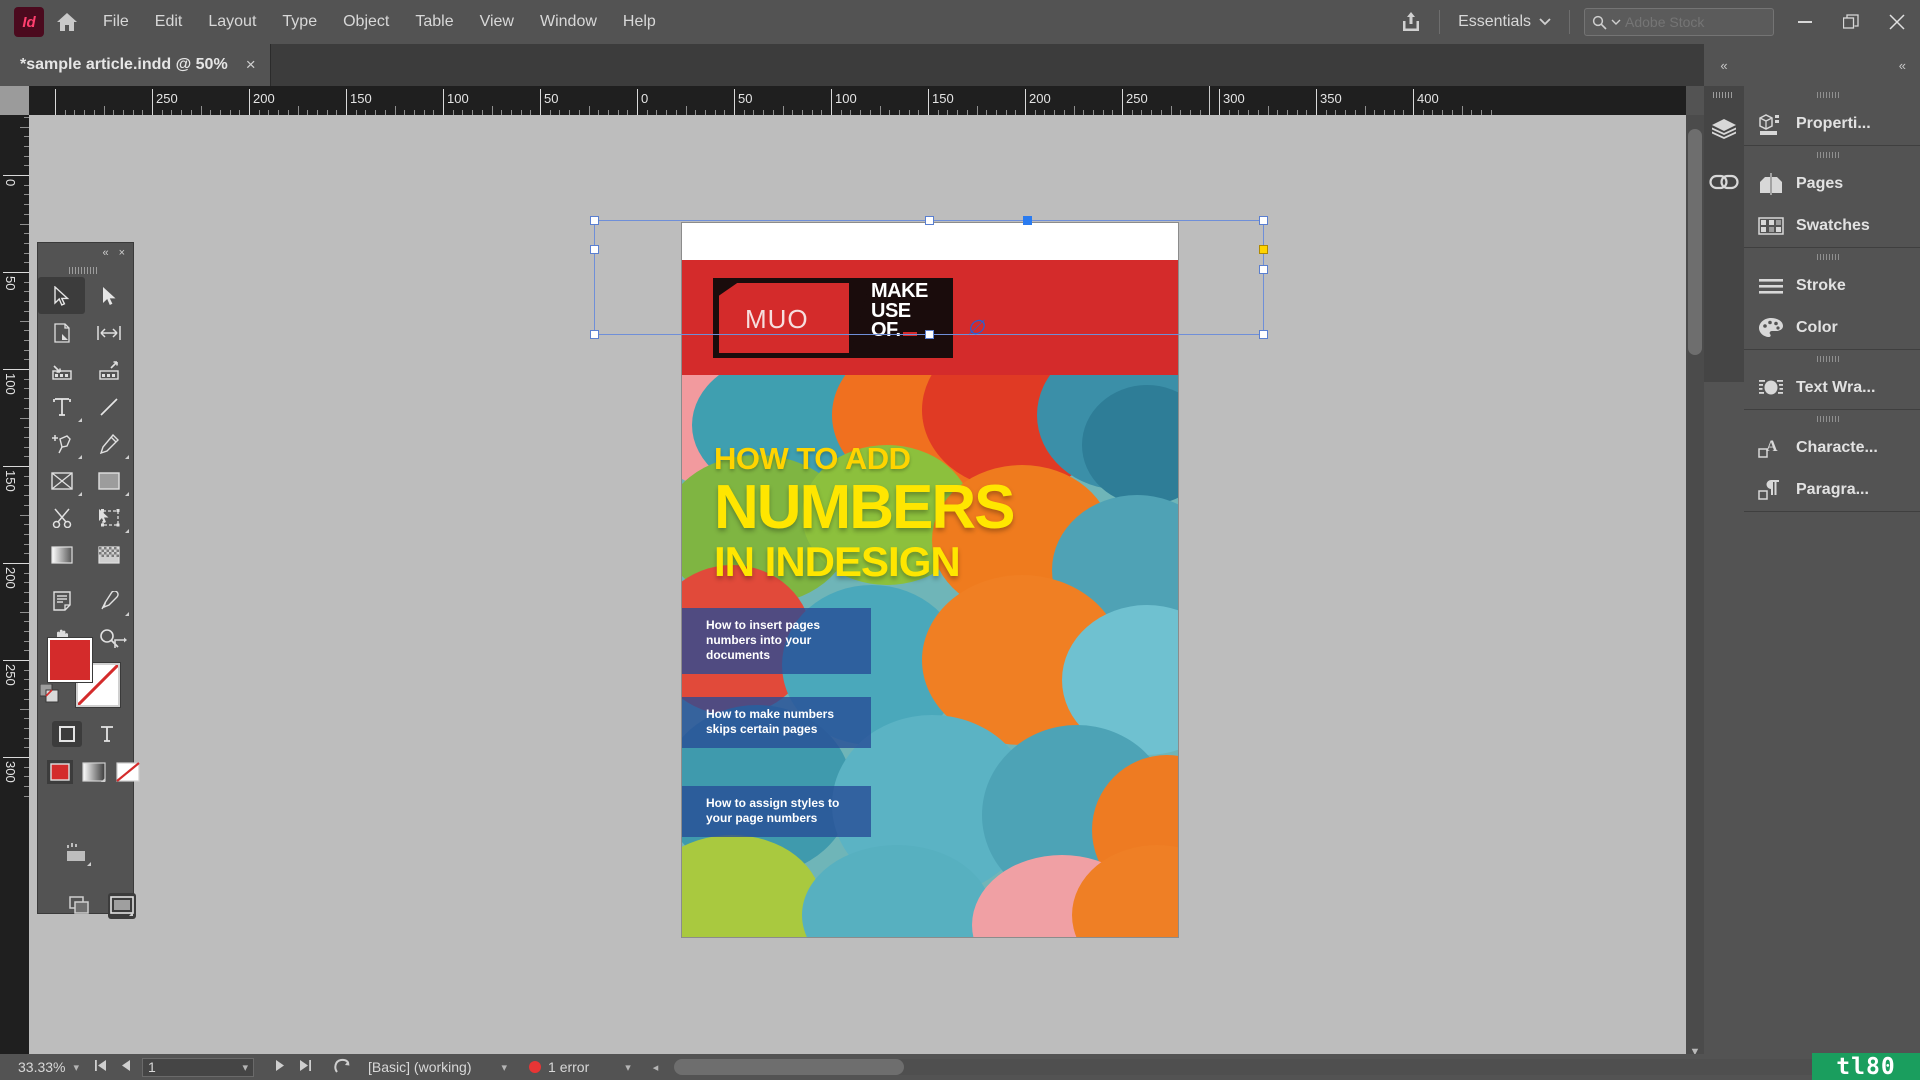  Describe the element at coordinates (1724, 182) in the screenshot. I see `links-icon` at that location.